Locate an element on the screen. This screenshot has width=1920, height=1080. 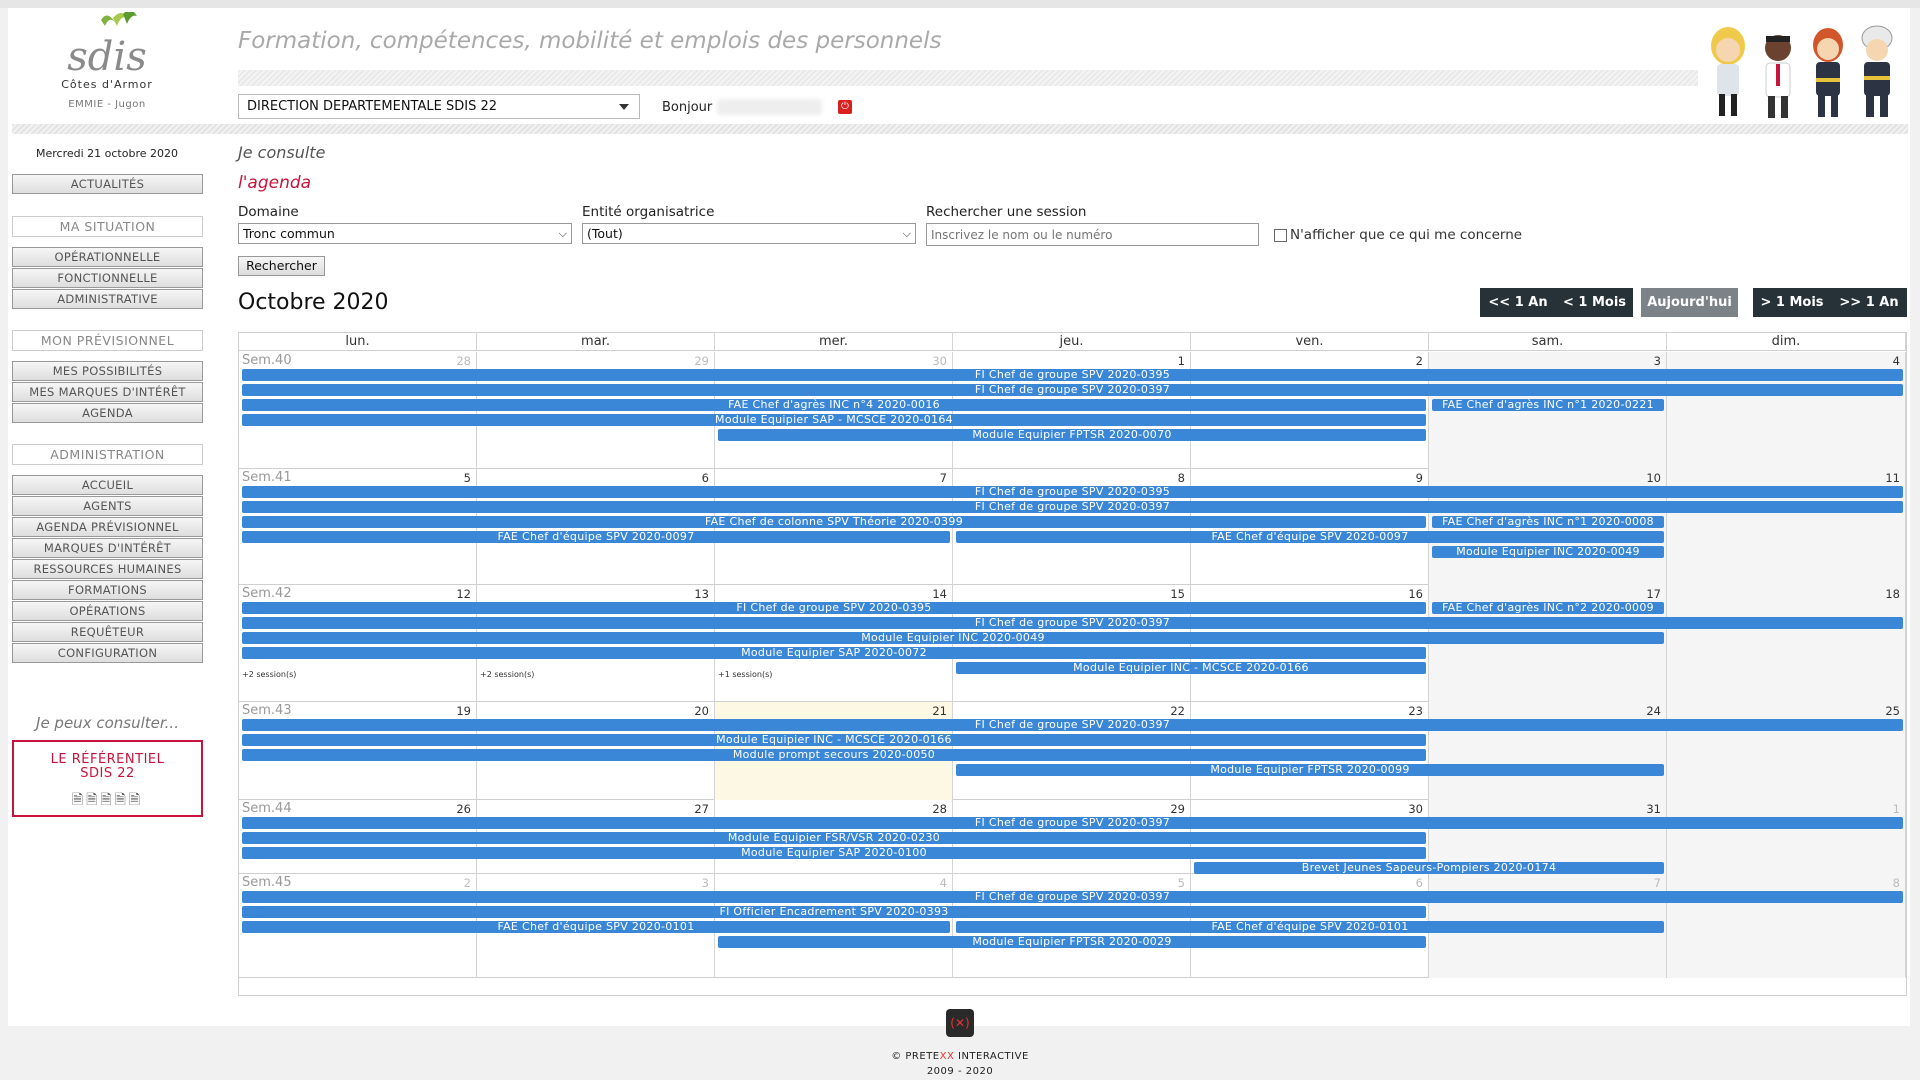
calendar-event: FAE Chef d'agrès INC n°2 2020-0009 is located at coordinates (1548, 608).